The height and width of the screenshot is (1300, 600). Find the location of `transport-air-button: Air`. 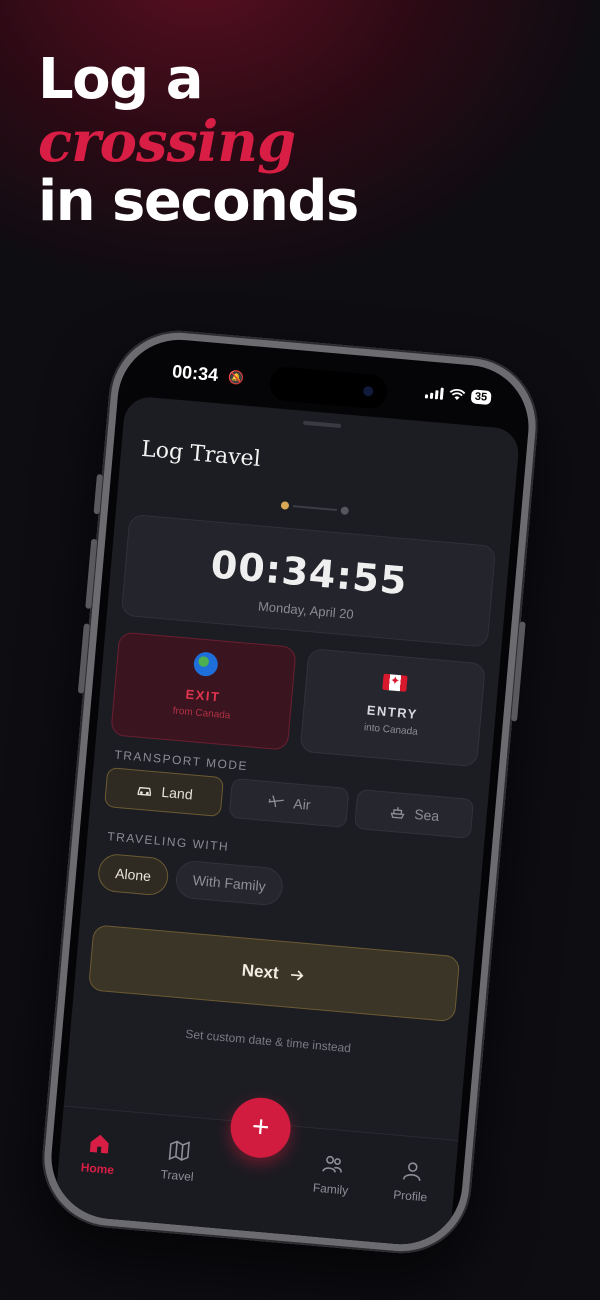

transport-air-button: Air is located at coordinates (289, 802).